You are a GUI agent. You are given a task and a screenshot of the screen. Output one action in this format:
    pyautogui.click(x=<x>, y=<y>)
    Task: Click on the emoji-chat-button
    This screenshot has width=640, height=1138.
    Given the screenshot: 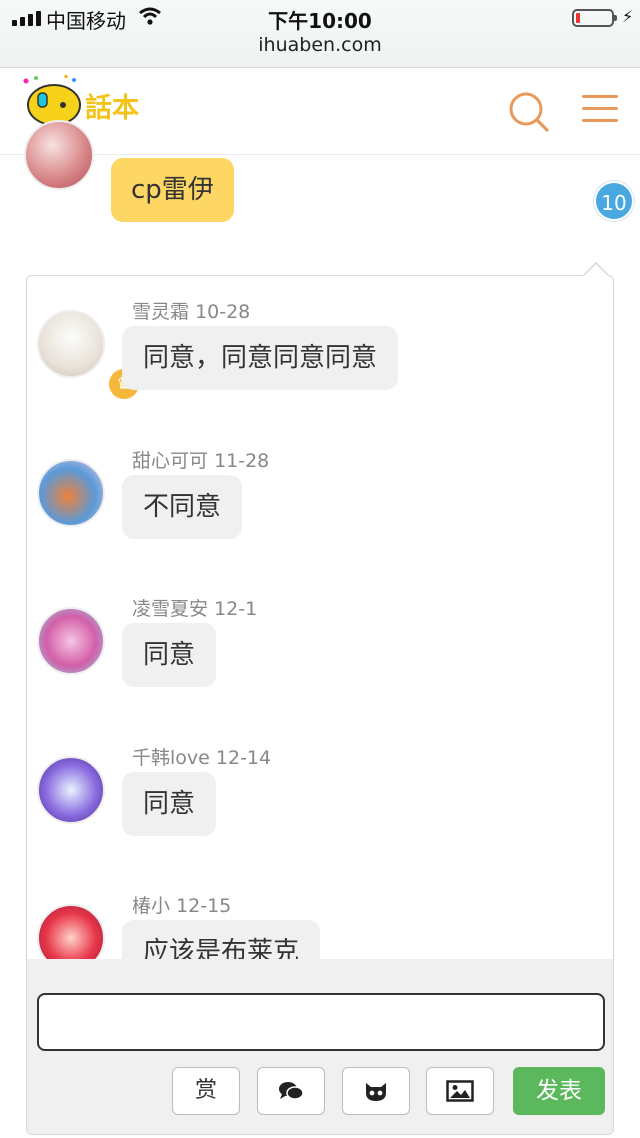 What is the action you would take?
    pyautogui.click(x=291, y=1091)
    